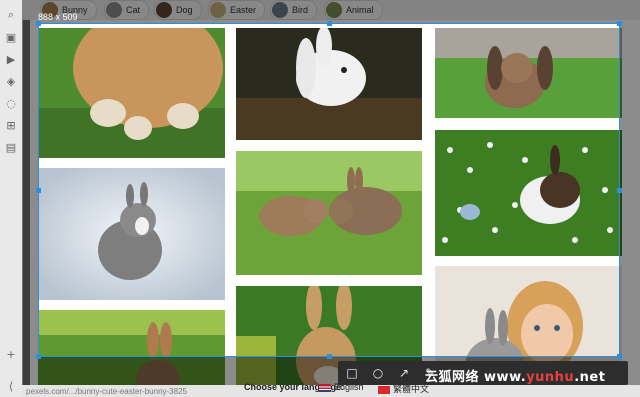  I want to click on arrow-icon: ↗, so click(404, 373).